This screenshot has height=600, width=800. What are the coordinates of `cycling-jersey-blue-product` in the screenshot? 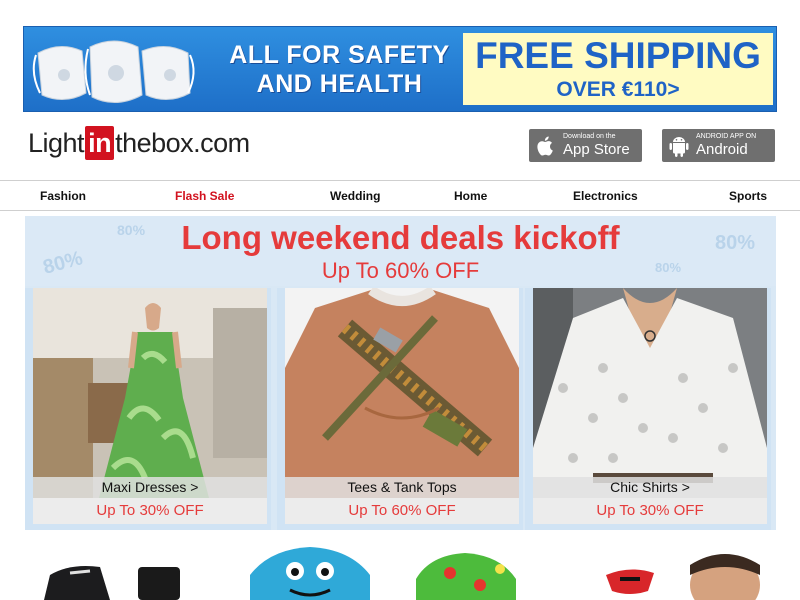 It's located at (310, 572).